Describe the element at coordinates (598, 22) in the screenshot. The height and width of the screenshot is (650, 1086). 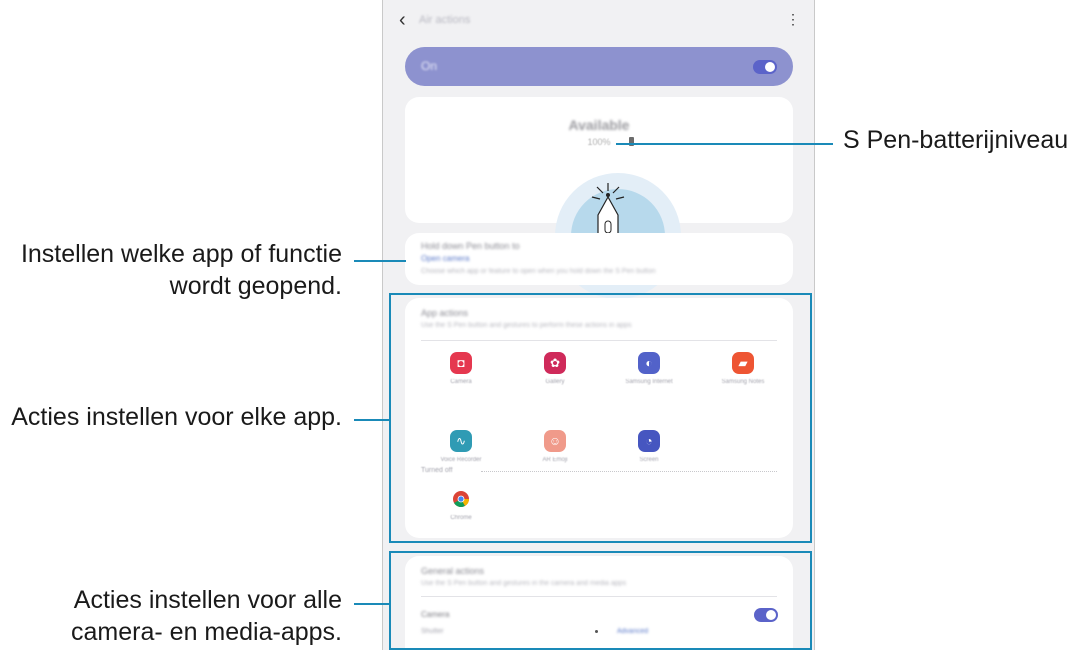
I see `top-app-bar: ‹ Air actions ⋮` at that location.